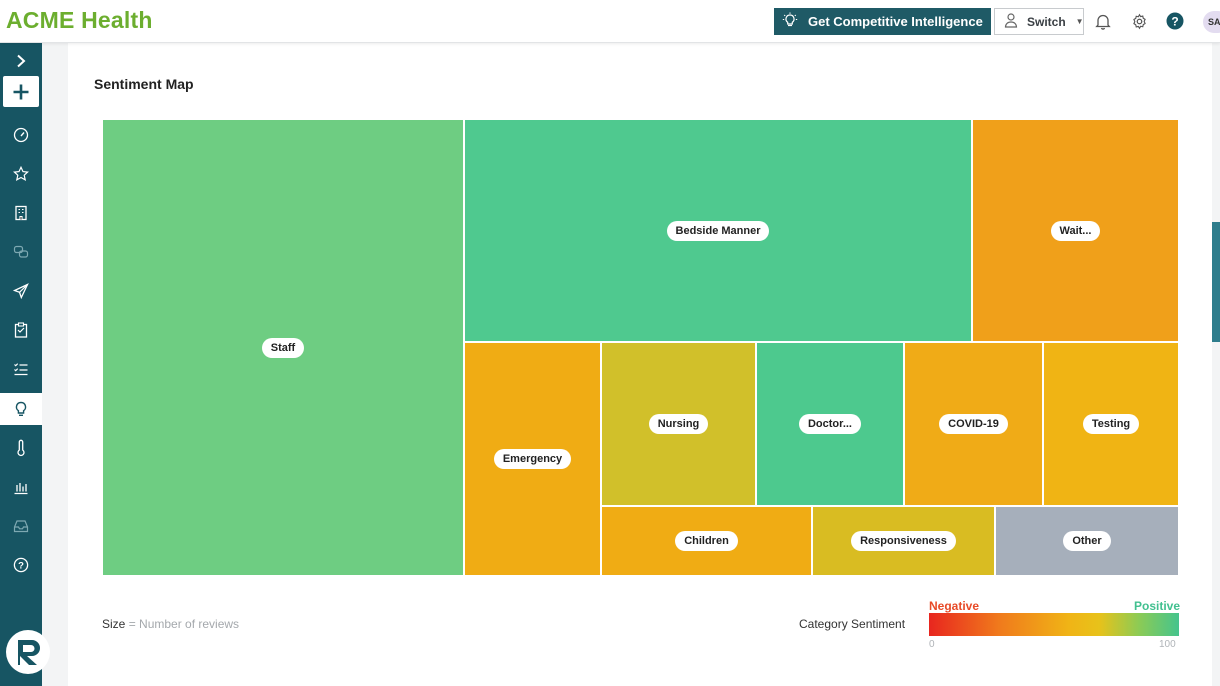 This screenshot has height=686, width=1220. Describe the element at coordinates (79, 20) in the screenshot. I see `brand-logo: ACME Health` at that location.